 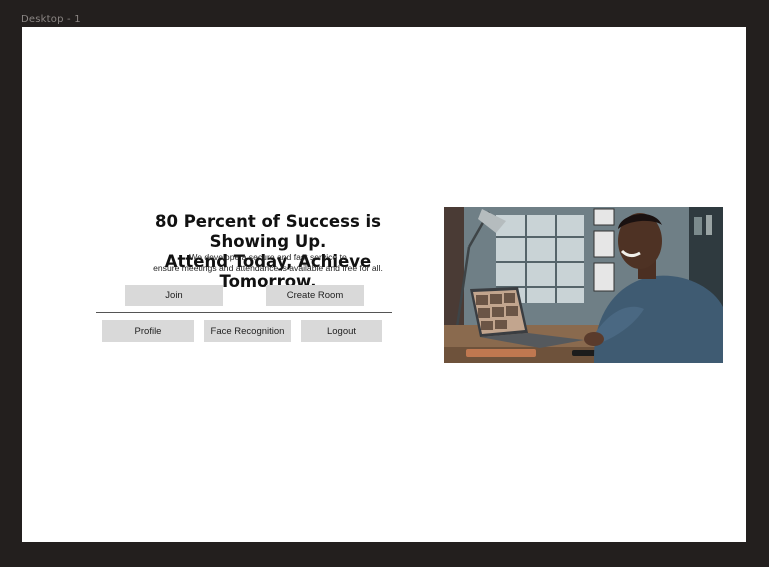 What do you see at coordinates (268, 231) in the screenshot?
I see `hero-title-line-1: 80 Percent of Success is Showing Up.` at bounding box center [268, 231].